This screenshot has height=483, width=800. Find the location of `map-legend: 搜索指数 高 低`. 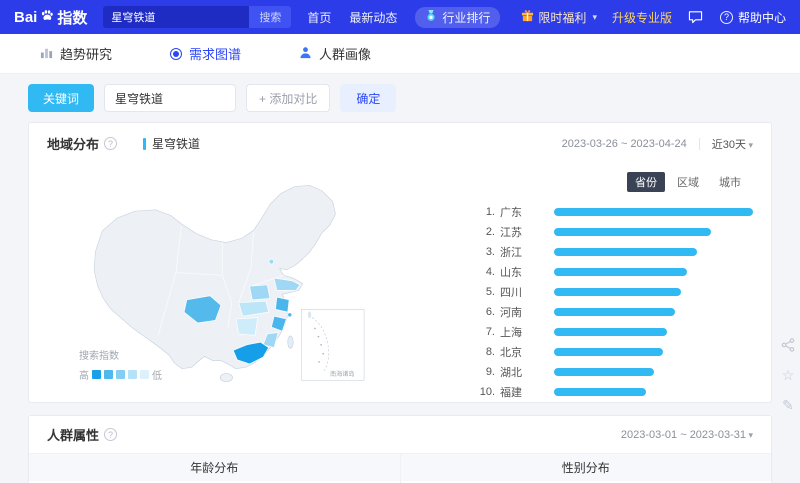

map-legend: 搜索指数 高 低 is located at coordinates (120, 364).